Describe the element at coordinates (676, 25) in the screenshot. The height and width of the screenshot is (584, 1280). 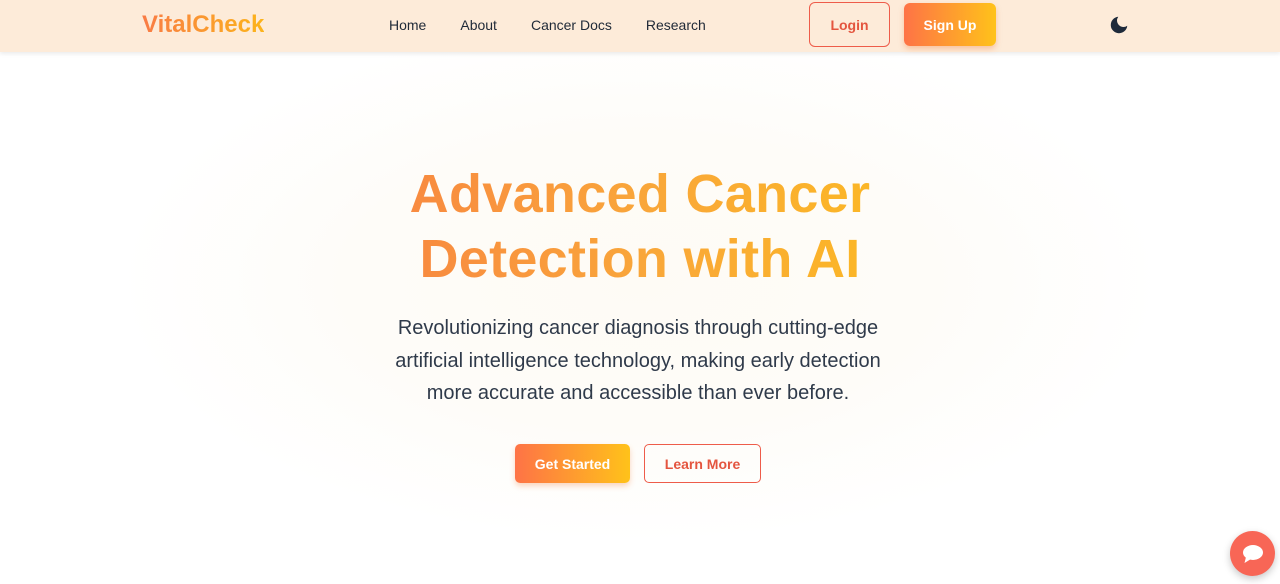
I see `nav-link-research: Research` at that location.